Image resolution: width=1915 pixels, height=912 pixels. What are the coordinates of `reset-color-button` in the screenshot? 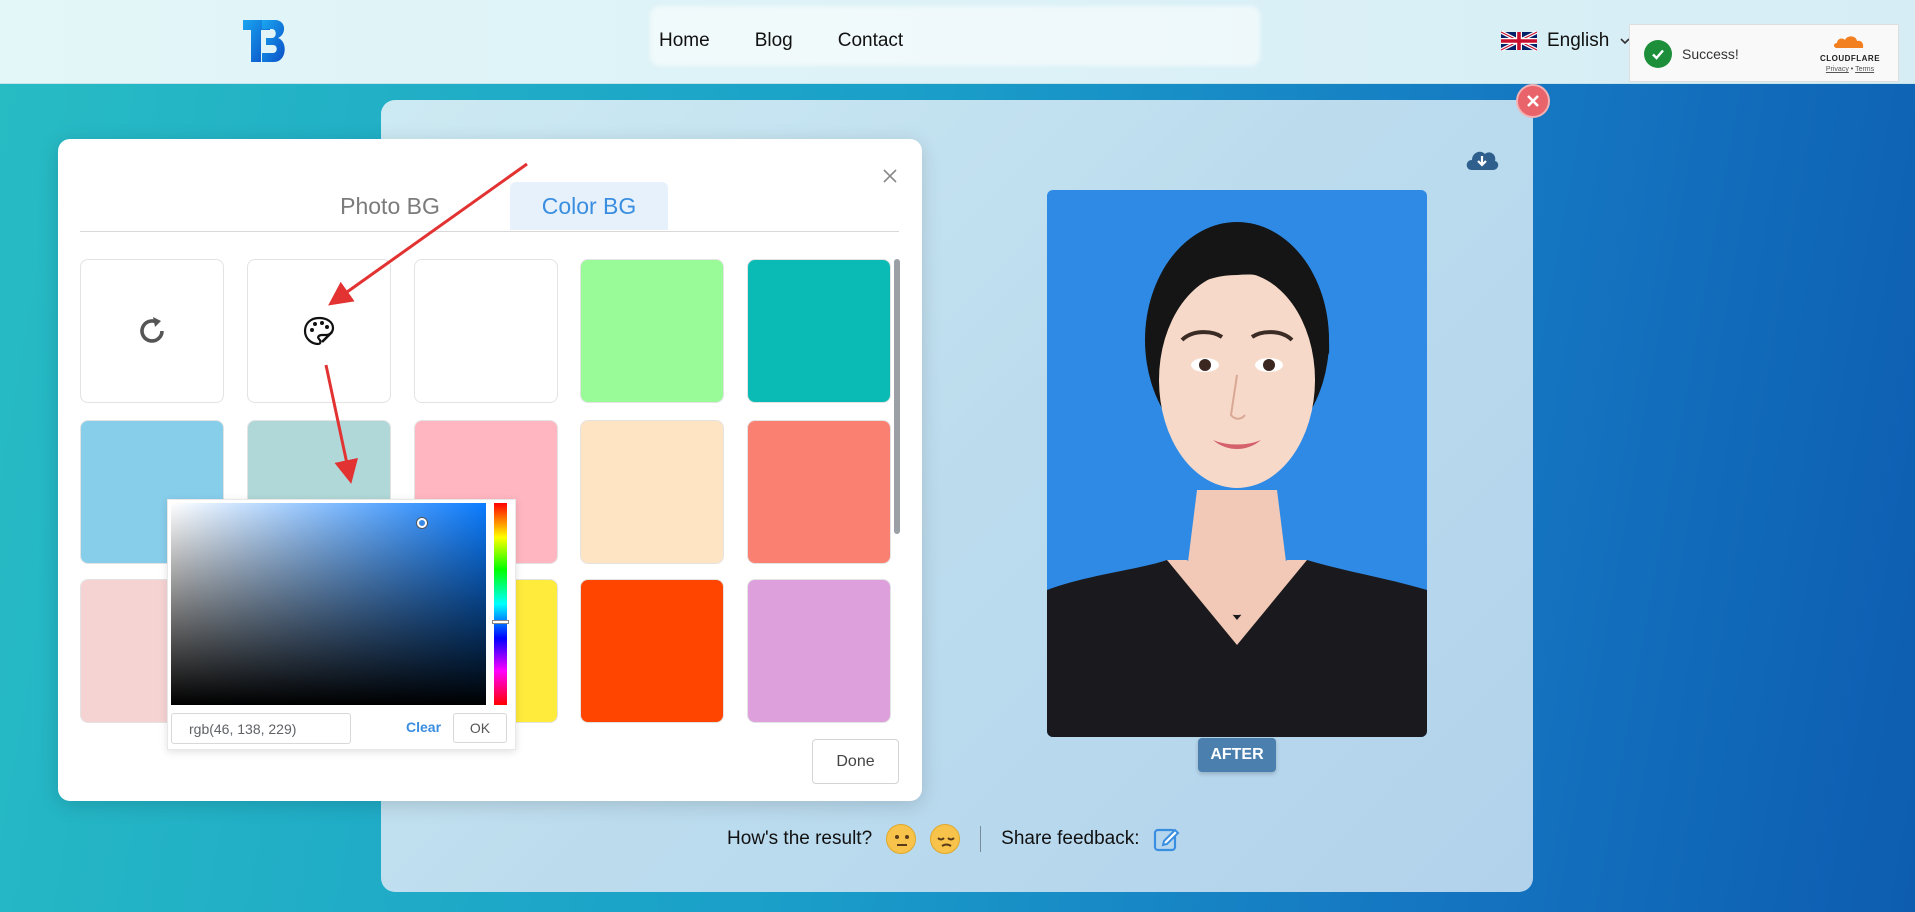 It's located at (152, 331).